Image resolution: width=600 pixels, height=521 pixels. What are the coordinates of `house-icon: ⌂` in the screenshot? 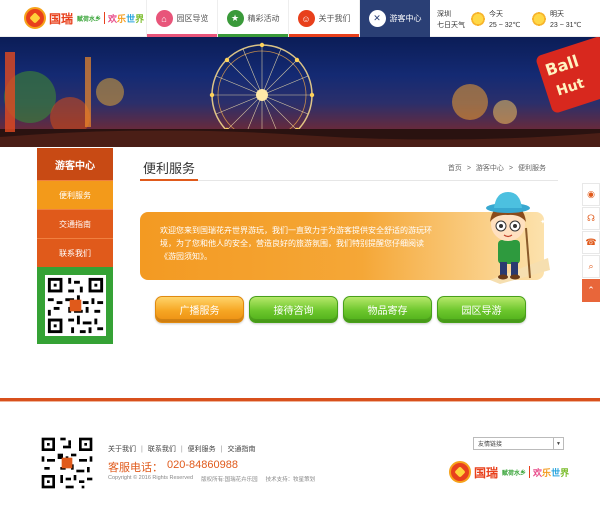 It's located at (164, 18).